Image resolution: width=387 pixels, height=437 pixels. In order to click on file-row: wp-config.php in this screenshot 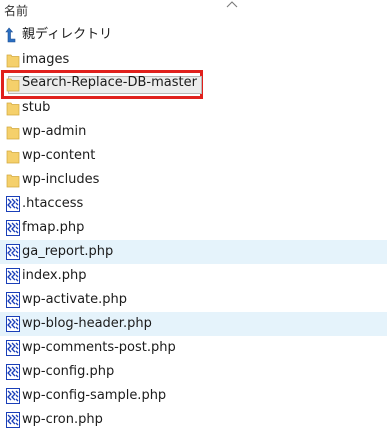, I will do `click(193, 372)`.